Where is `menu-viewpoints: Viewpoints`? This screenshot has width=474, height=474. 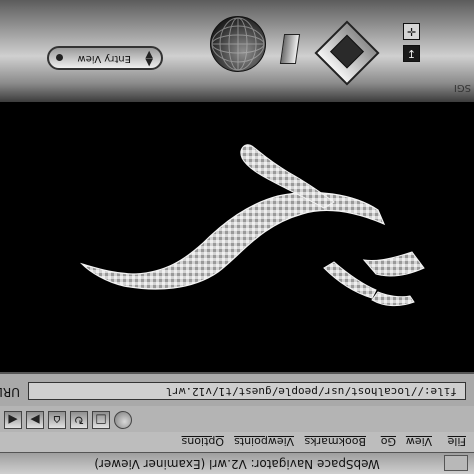 menu-viewpoints: Viewpoints is located at coordinates (264, 441).